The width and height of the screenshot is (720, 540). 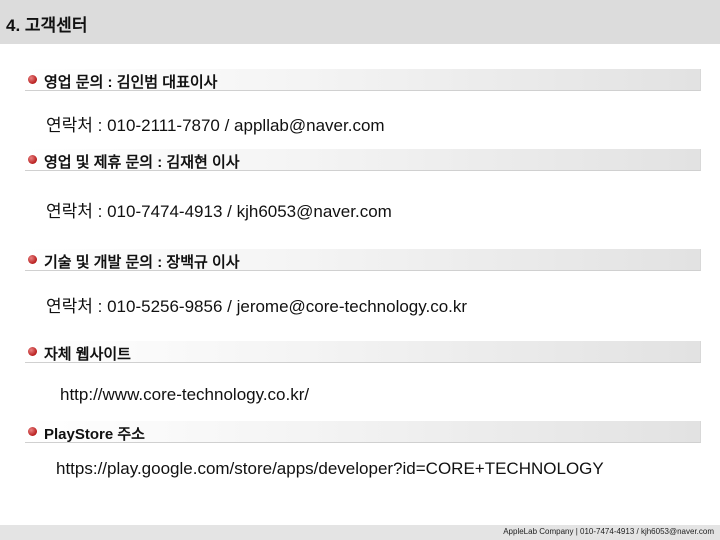 What do you see at coordinates (47, 25) in the screenshot?
I see `page-title: 4. 고객센터` at bounding box center [47, 25].